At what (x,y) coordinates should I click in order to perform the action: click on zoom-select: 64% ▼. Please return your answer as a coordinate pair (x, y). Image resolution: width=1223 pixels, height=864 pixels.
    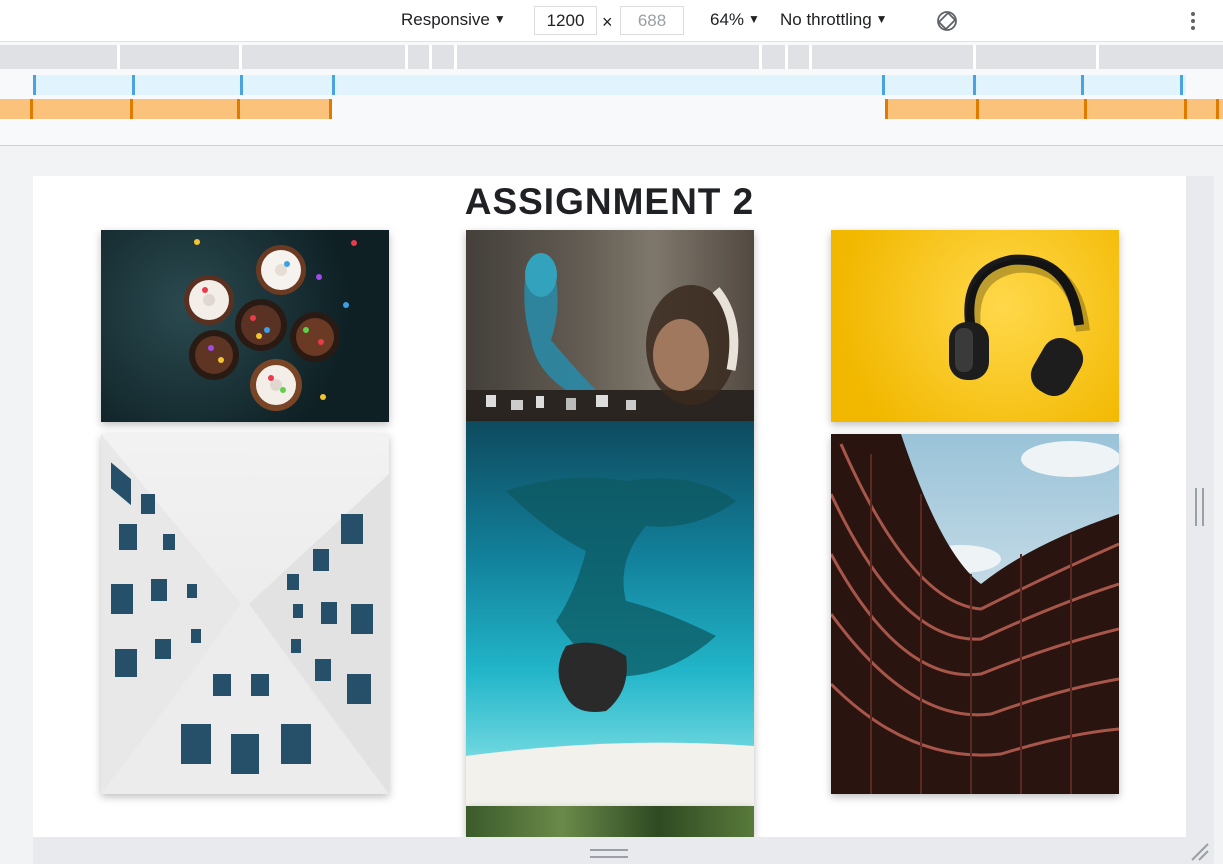
    Looking at the image, I should click on (735, 20).